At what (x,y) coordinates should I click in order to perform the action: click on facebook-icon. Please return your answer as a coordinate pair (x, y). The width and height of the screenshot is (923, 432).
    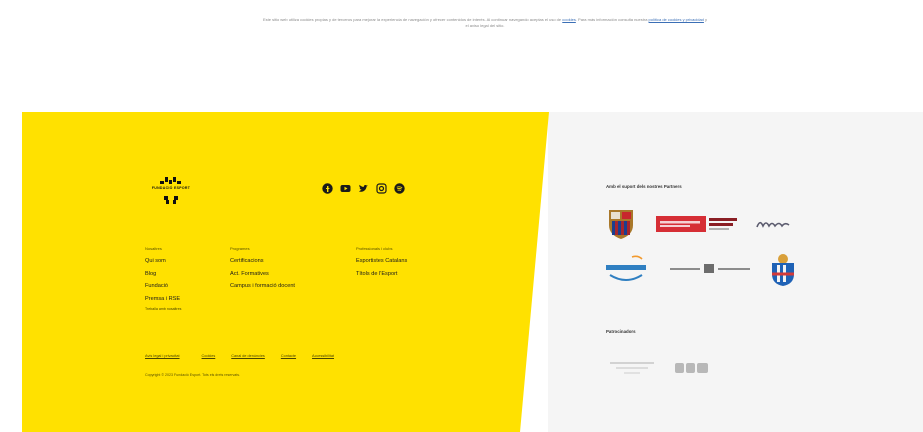
    Looking at the image, I should click on (327, 188).